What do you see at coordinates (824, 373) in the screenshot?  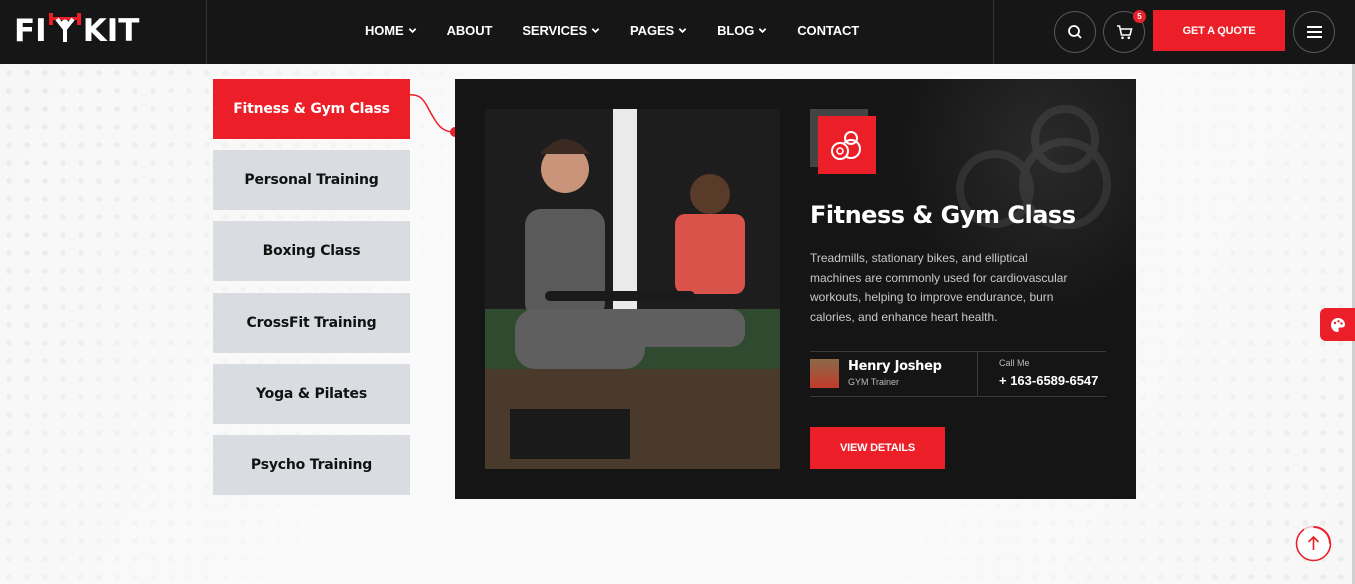 I see `trainer-avatar` at bounding box center [824, 373].